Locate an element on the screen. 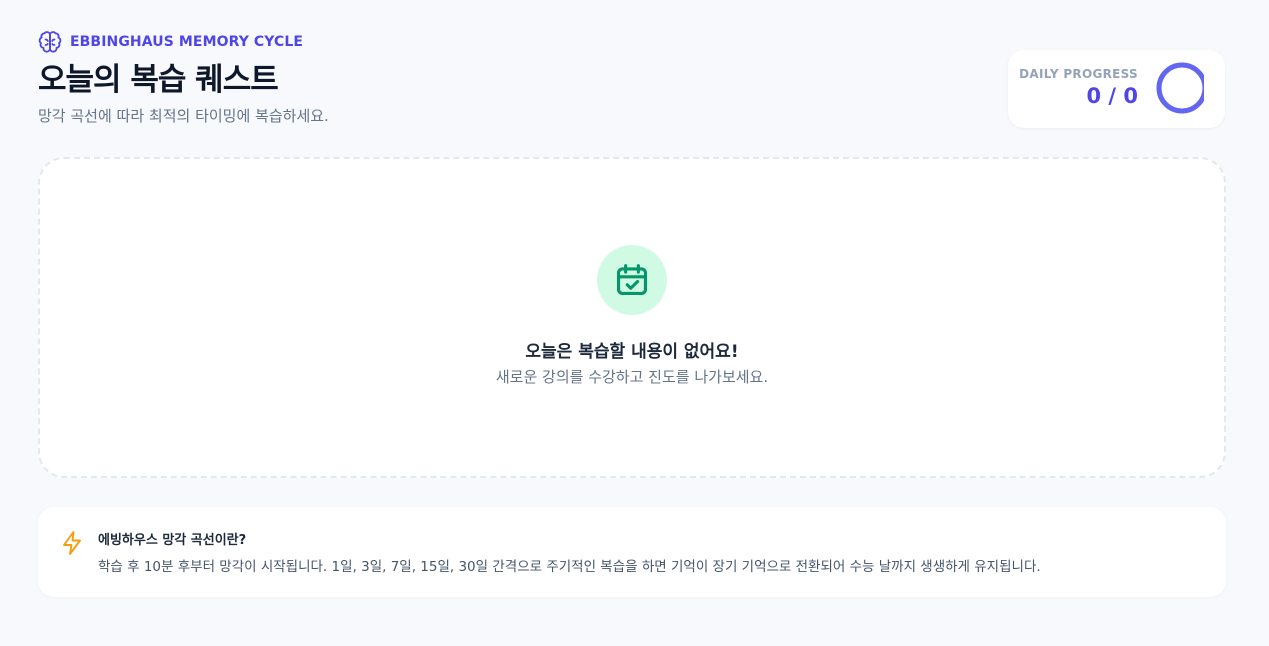 The image size is (1269, 646). progress-ring is located at coordinates (1179, 87).